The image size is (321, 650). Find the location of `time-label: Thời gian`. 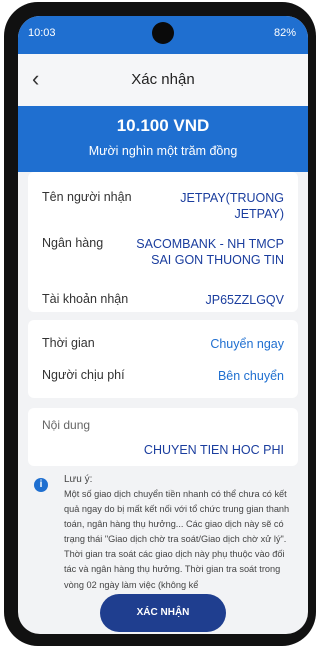

time-label: Thời gian is located at coordinates (68, 343).